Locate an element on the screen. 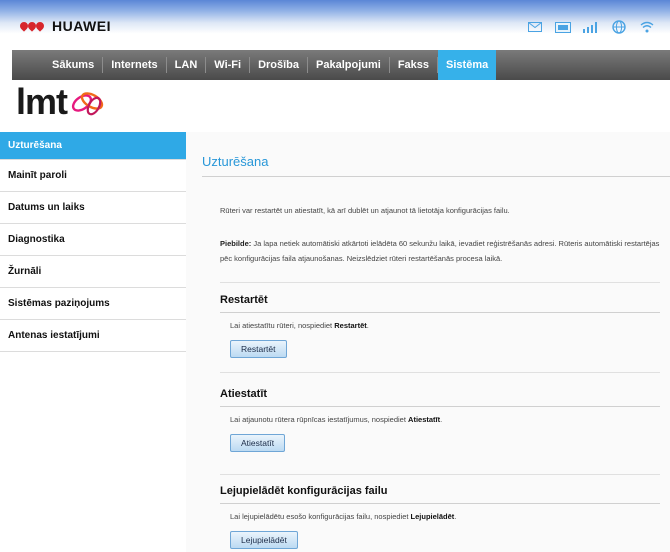 The height and width of the screenshot is (552, 670). nav-item-fakss: Fakss is located at coordinates (413, 65).